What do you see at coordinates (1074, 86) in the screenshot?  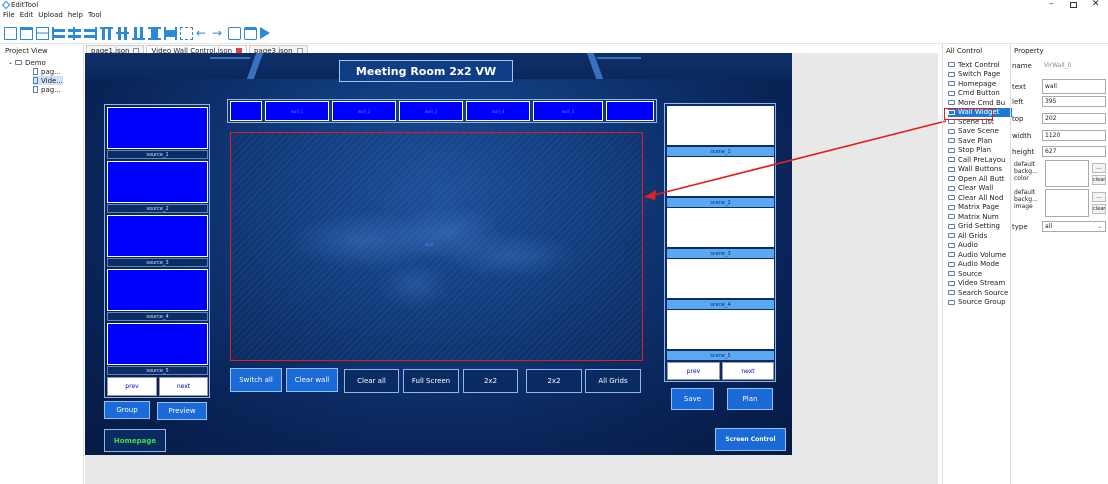 I see `property-text-input: wall` at bounding box center [1074, 86].